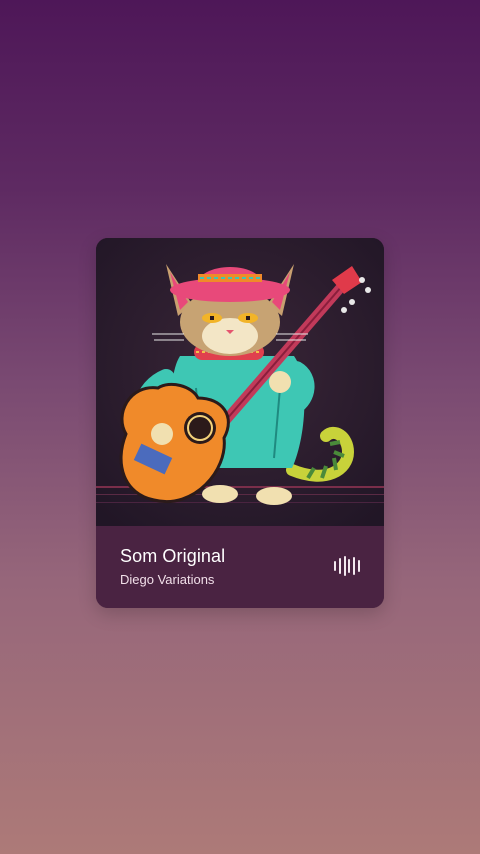  Describe the element at coordinates (172, 556) in the screenshot. I see `track-title: Som Original` at that location.